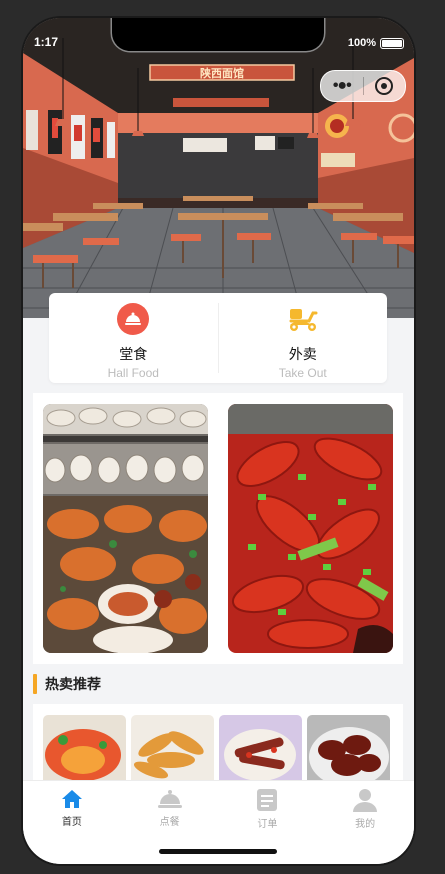  I want to click on tab-home: 首页, so click(72, 822).